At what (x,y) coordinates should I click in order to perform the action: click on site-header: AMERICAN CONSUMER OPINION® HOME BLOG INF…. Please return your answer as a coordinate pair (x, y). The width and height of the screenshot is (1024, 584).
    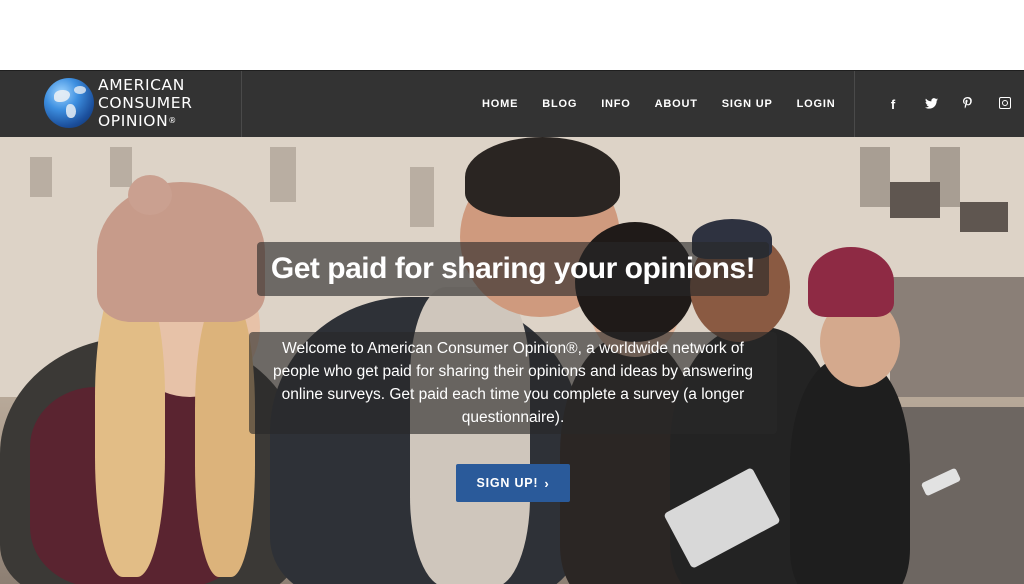
    Looking at the image, I should click on (512, 103).